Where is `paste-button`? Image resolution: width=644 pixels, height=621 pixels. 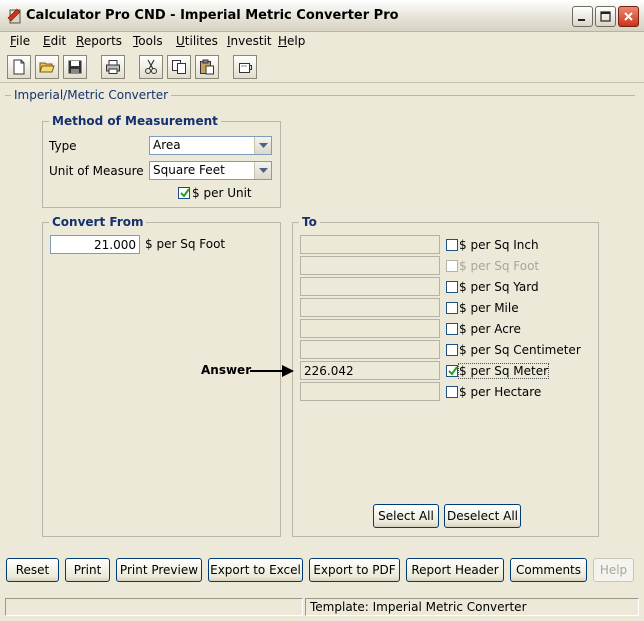
paste-button is located at coordinates (207, 67).